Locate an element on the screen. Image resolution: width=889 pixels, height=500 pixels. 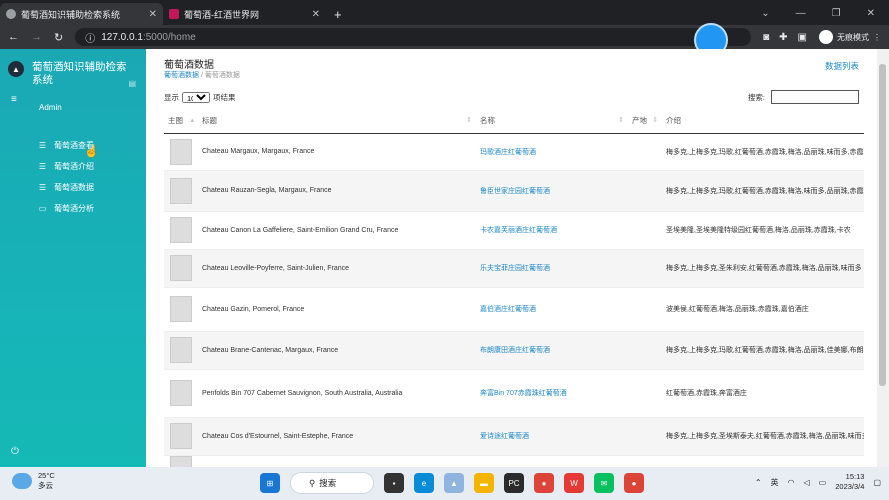
cell-name-link: 卡农嘉芙丽酒庄红葡萄酒 is located at coordinates (552, 230).